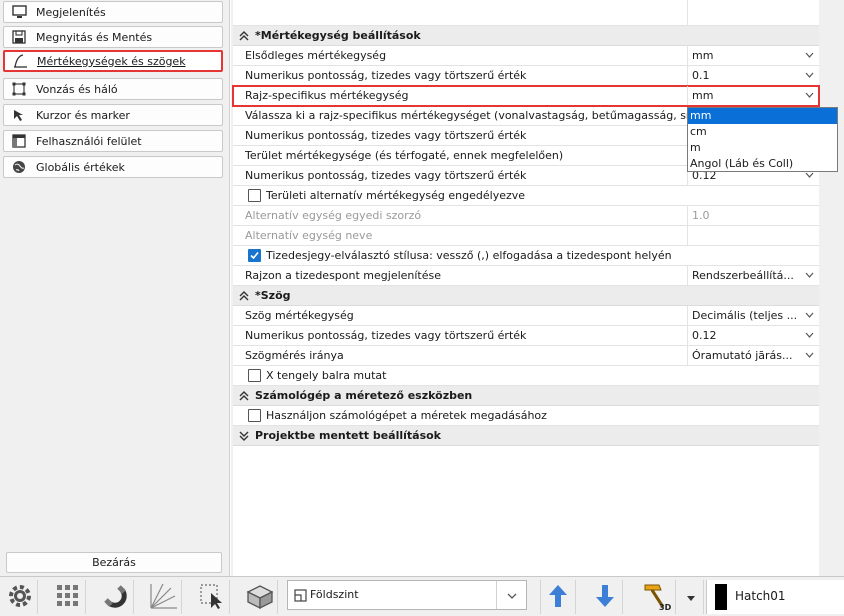 The width and height of the screenshot is (844, 616). I want to click on box-3d-icon, so click(260, 597).